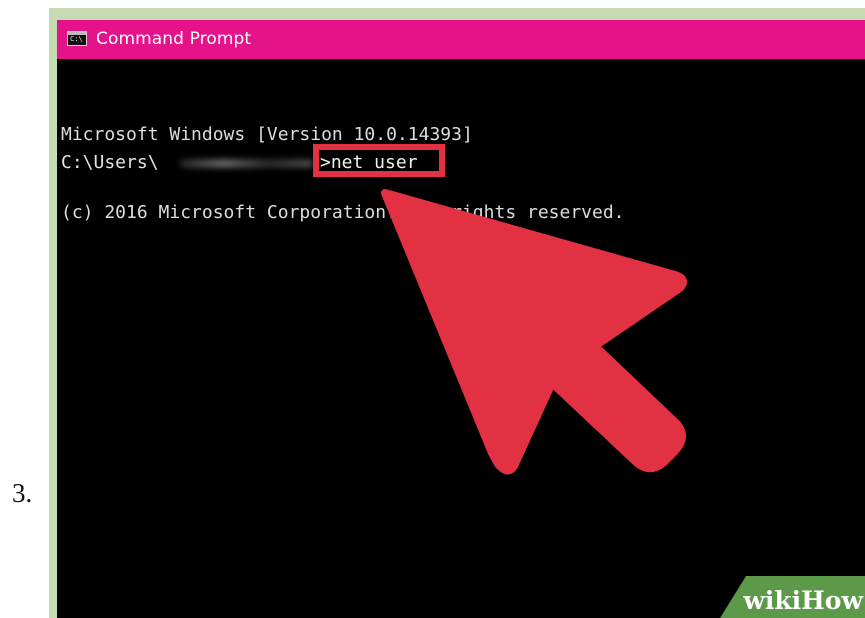  I want to click on command-prompt-line: C:\Users\ >net user, so click(456, 162).